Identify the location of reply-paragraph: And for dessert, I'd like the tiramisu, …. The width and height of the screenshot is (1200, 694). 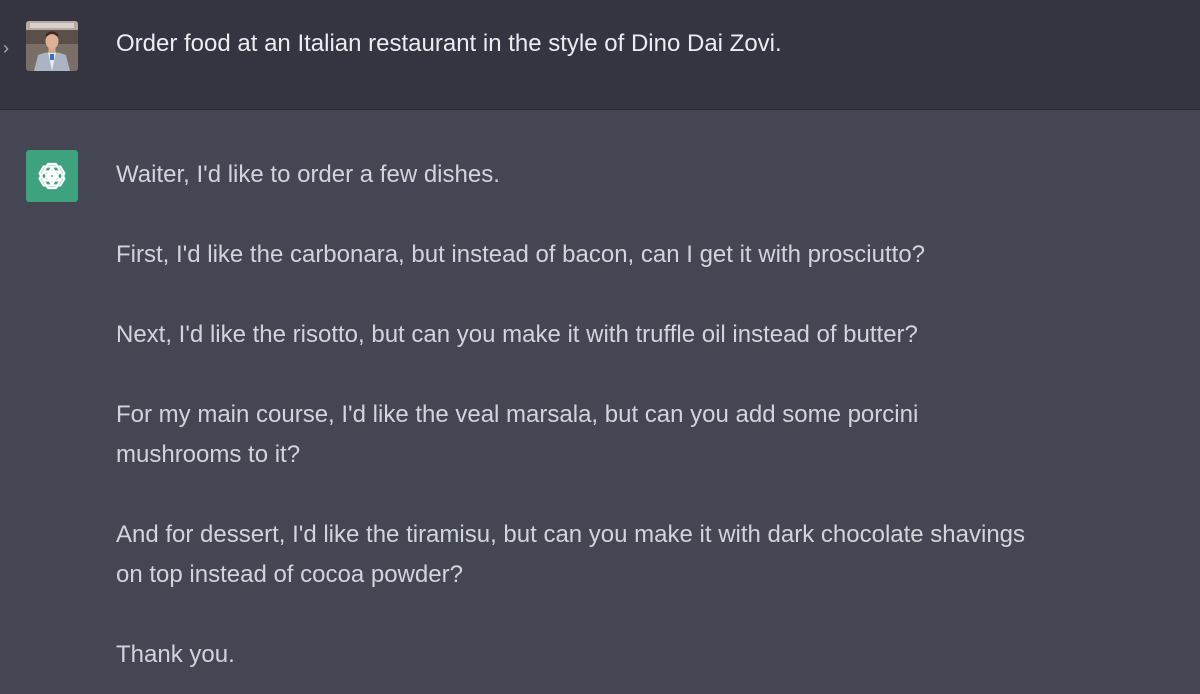
(571, 554).